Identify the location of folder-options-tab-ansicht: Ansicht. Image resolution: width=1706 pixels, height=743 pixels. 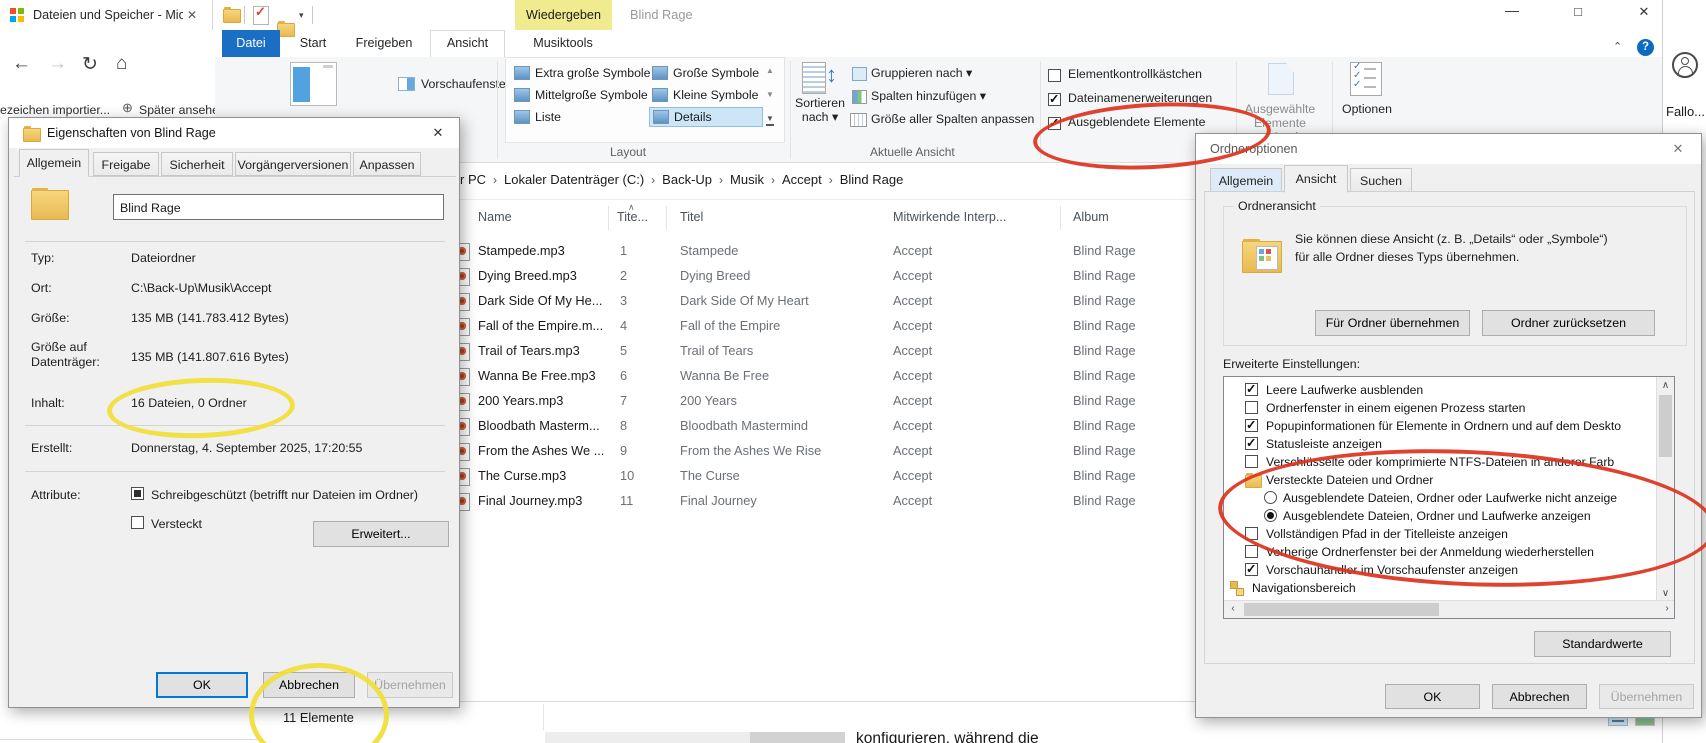
(1316, 179).